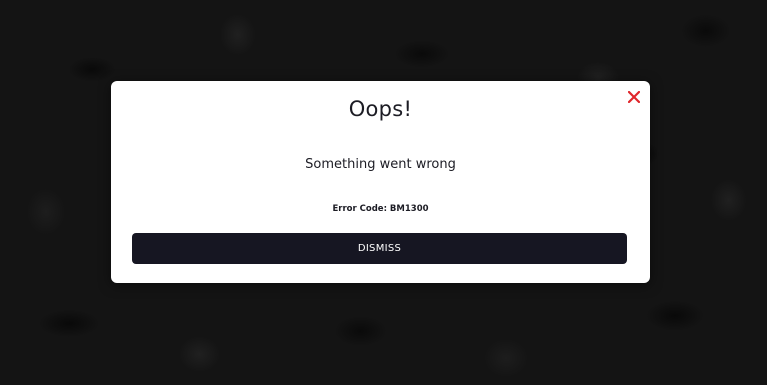 This screenshot has height=385, width=767. I want to click on dismiss-button: DISMISS, so click(379, 248).